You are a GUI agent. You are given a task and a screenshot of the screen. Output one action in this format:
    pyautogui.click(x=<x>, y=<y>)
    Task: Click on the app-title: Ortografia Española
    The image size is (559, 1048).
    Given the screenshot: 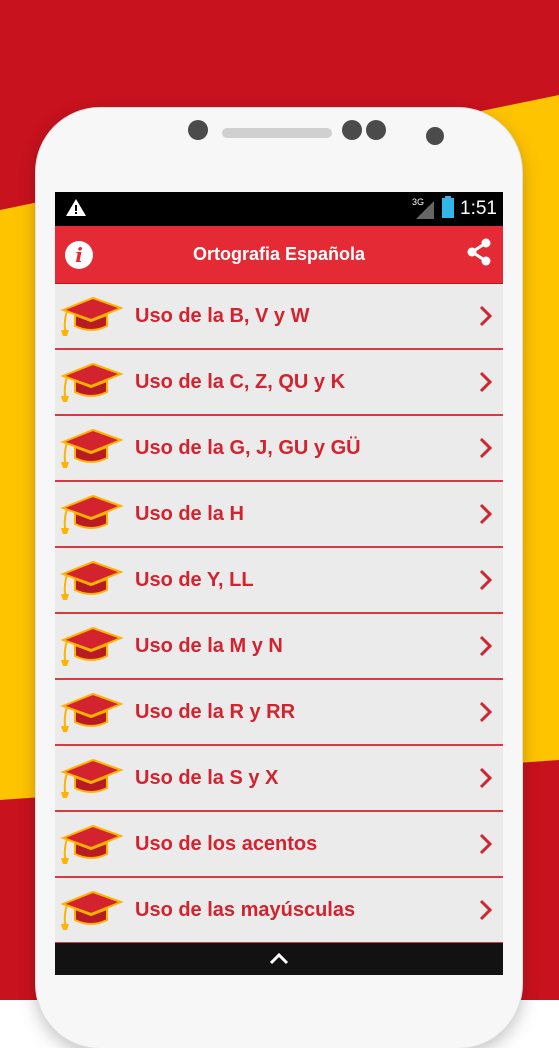 What is the action you would take?
    pyautogui.click(x=279, y=254)
    